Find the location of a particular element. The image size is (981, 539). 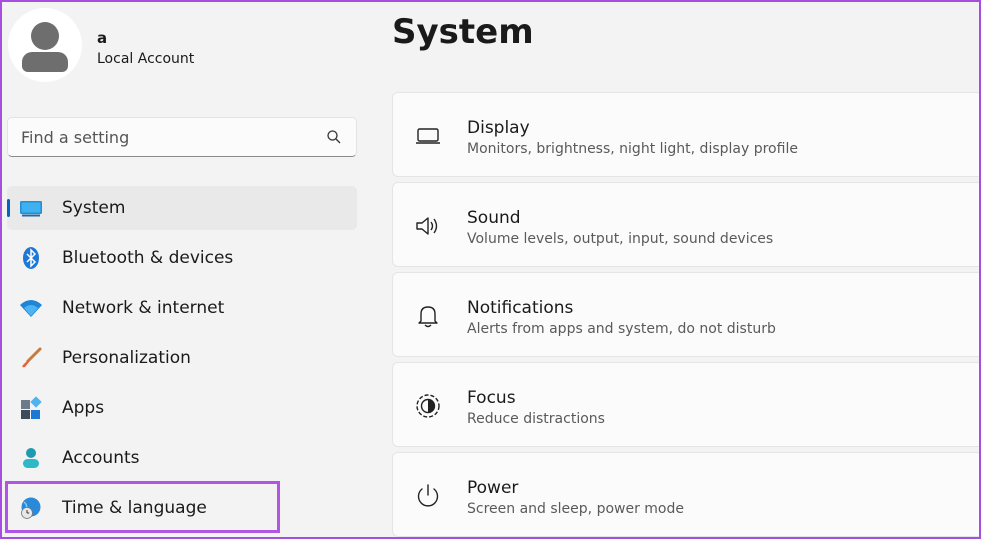

page-title: System is located at coordinates (463, 32).